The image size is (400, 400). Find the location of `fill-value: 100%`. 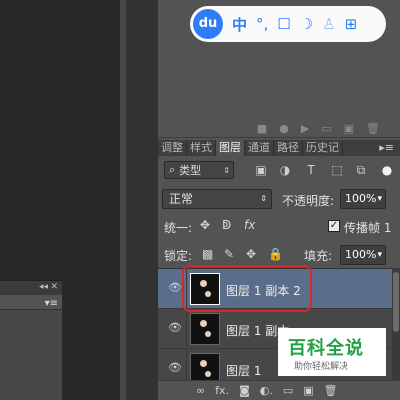

fill-value: 100% is located at coordinates (361, 254).